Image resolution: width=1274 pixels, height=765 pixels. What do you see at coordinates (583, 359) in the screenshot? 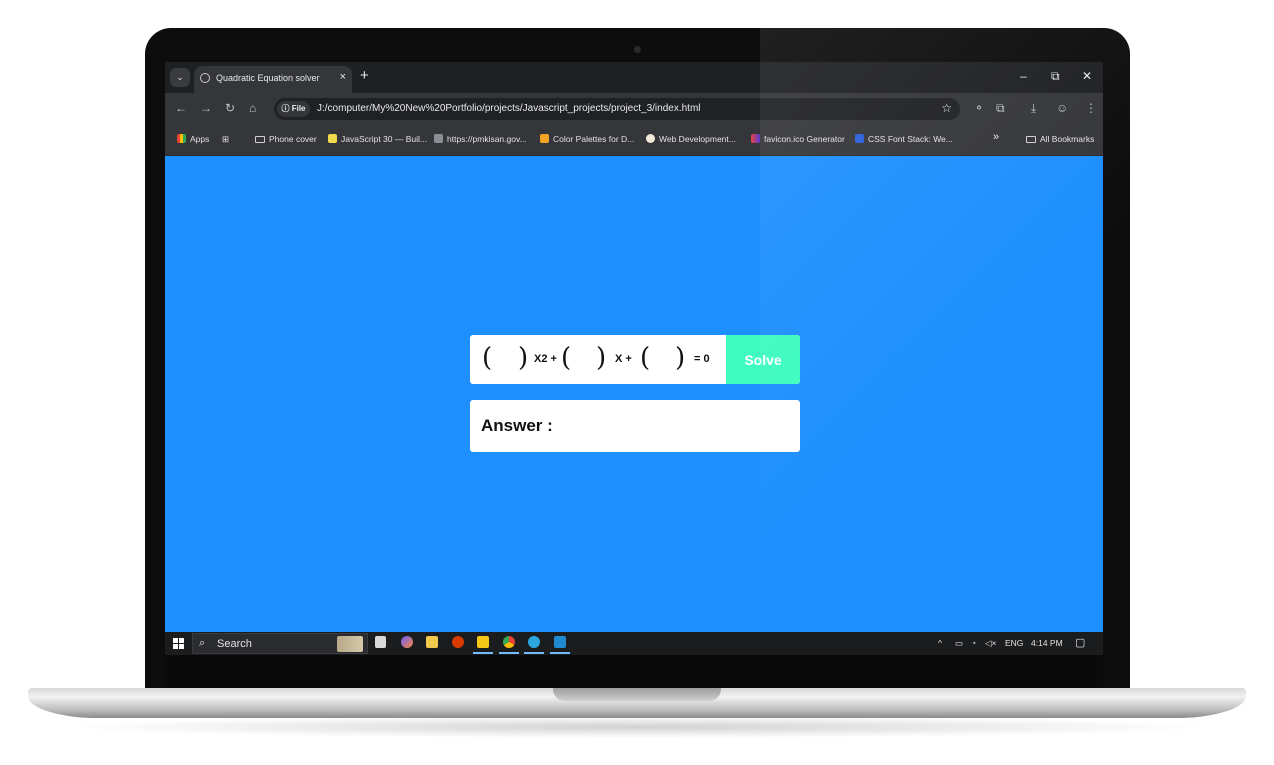
I see `coef-b-input` at bounding box center [583, 359].